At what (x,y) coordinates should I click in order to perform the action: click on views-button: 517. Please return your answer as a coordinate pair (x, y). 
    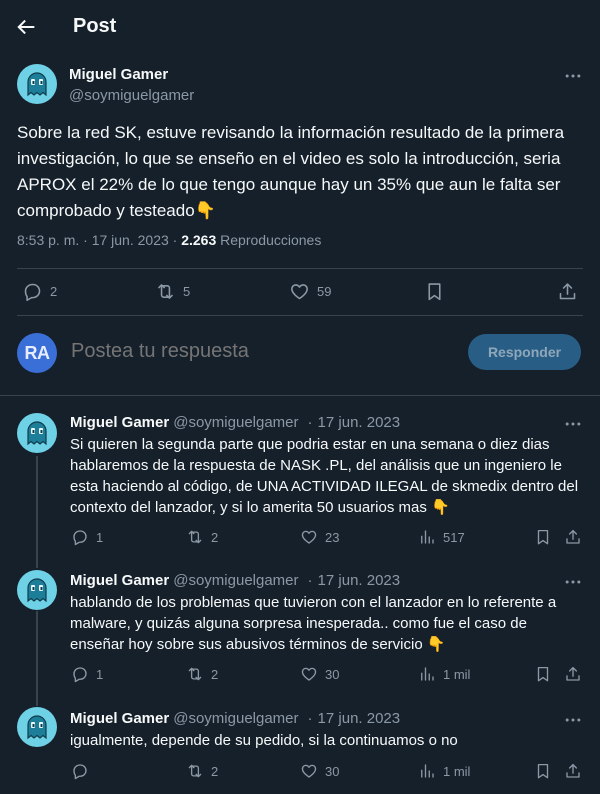
    Looking at the image, I should click on (441, 537).